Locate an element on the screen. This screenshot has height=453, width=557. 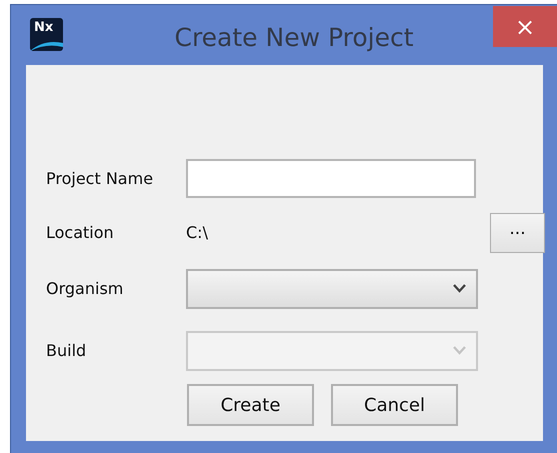
field-label: Organism is located at coordinates (85, 289).